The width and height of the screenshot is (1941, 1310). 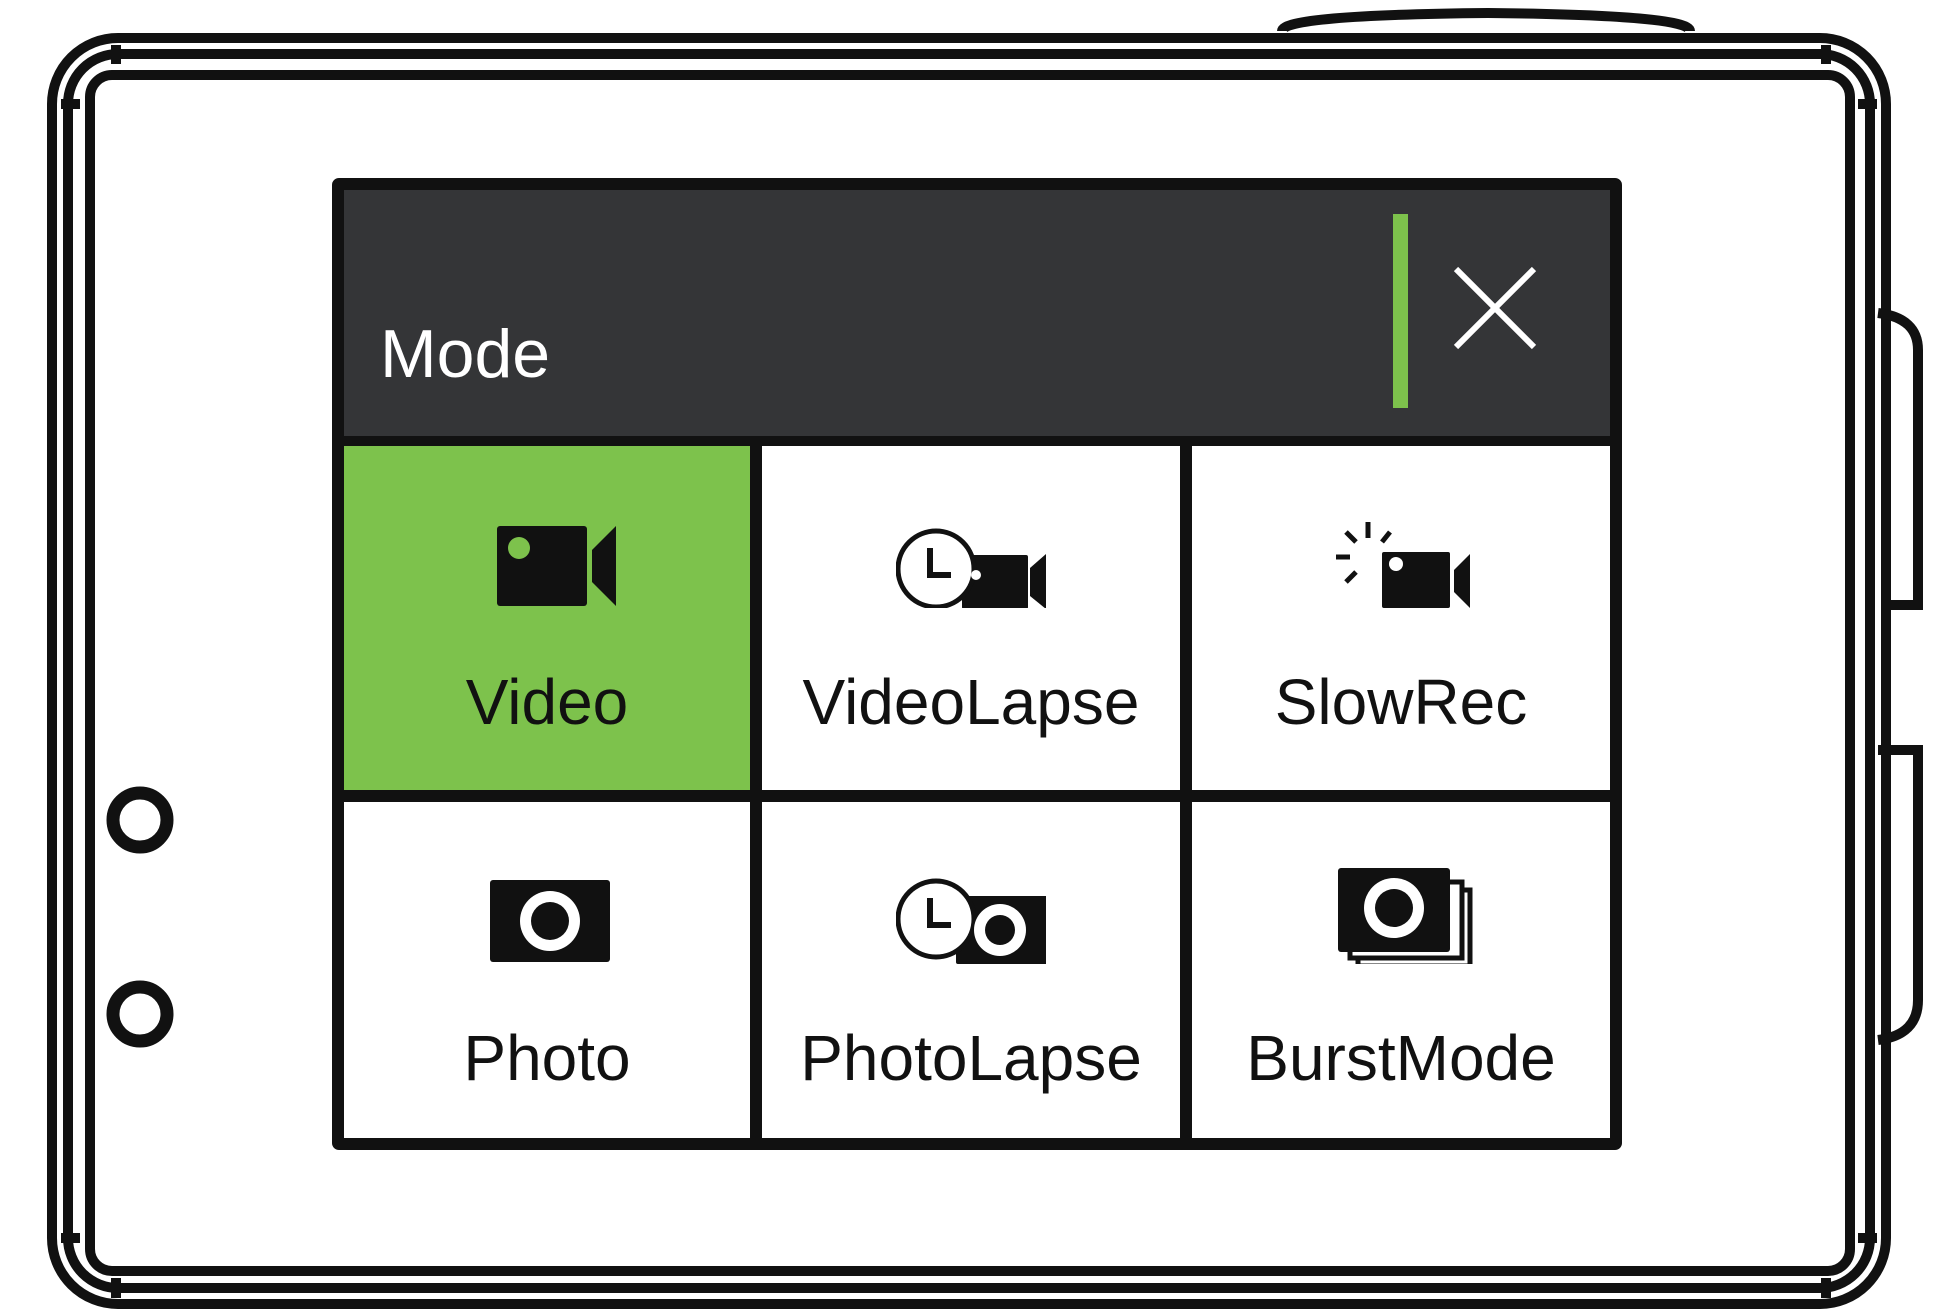 What do you see at coordinates (547, 1058) in the screenshot?
I see `mode-label: Photo` at bounding box center [547, 1058].